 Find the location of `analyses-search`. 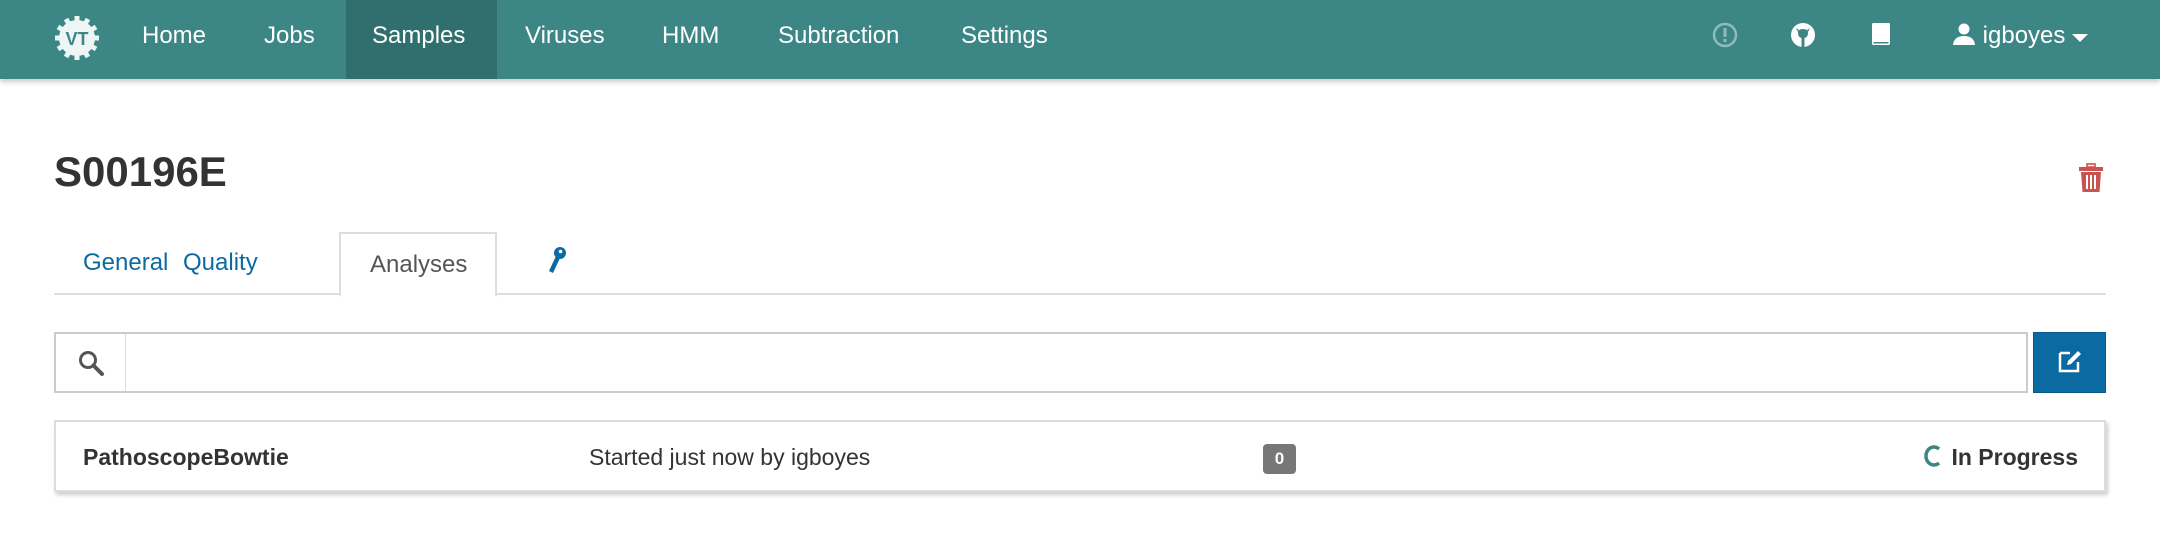

analyses-search is located at coordinates (1041, 362).